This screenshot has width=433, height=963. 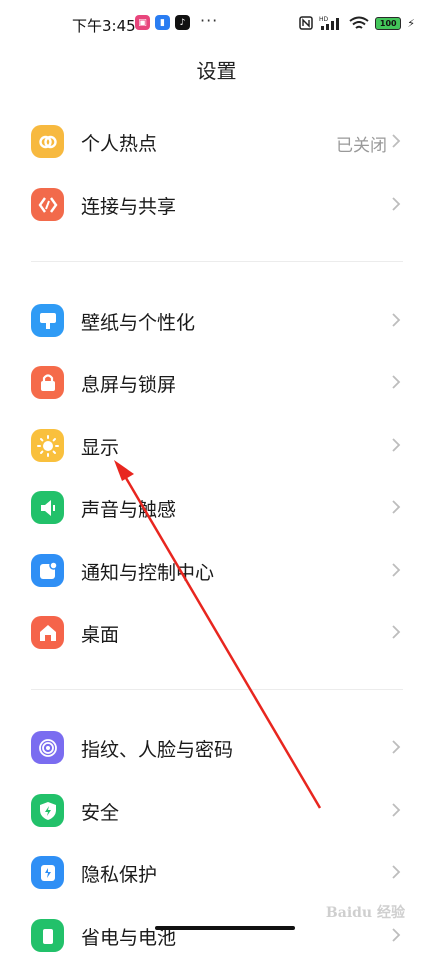 What do you see at coordinates (365, 913) in the screenshot?
I see `baidu-watermark: Baidu 经验` at bounding box center [365, 913].